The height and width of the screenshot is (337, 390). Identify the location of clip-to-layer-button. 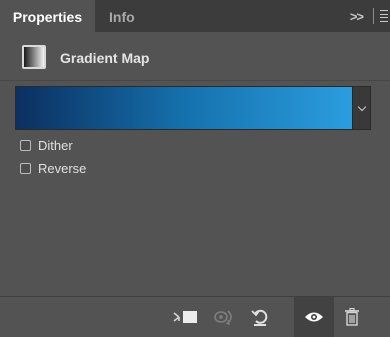
(186, 317).